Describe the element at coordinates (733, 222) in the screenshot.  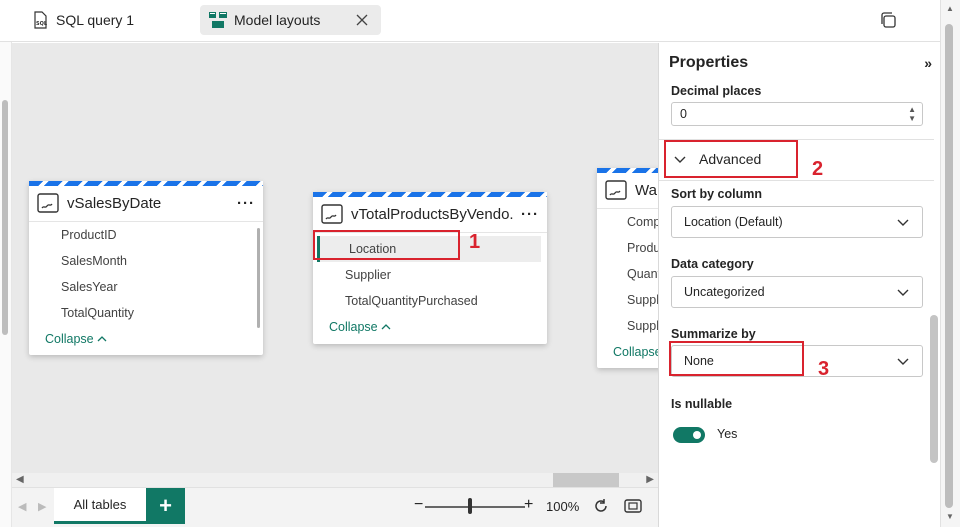
I see `sort-by-column-value: Location (Default)` at that location.